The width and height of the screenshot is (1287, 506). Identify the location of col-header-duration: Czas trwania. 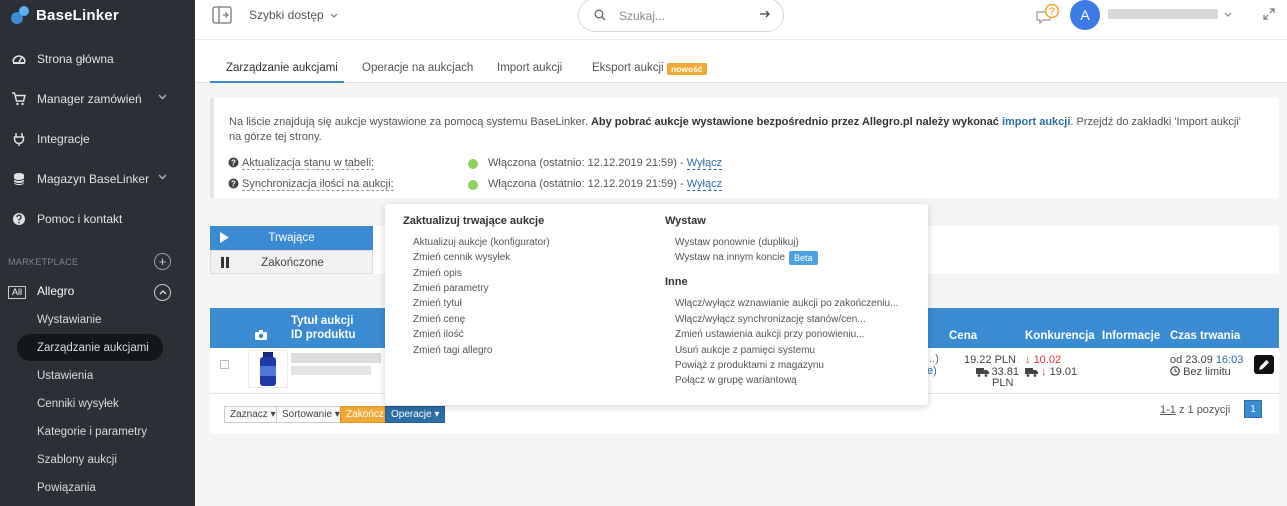
(1205, 336).